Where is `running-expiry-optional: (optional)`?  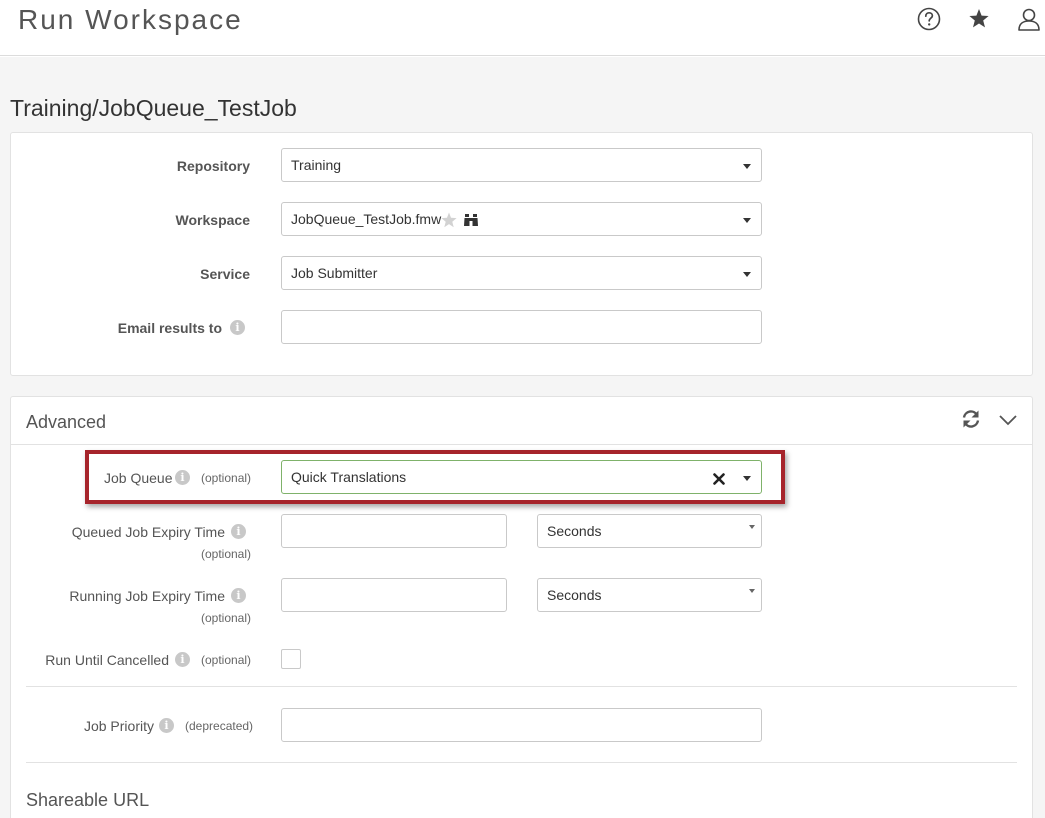 running-expiry-optional: (optional) is located at coordinates (225, 618).